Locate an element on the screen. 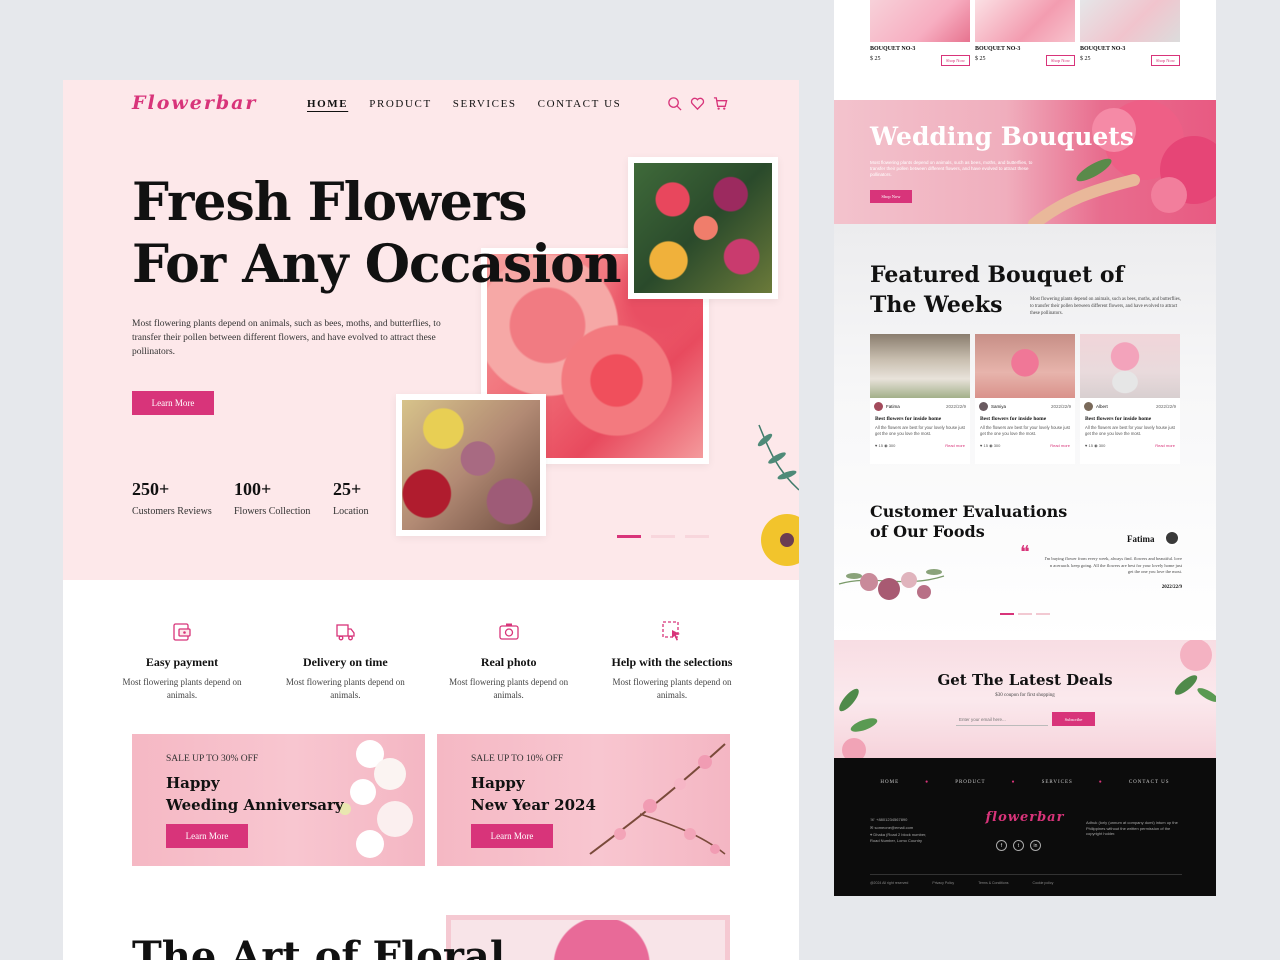 Image resolution: width=1280 pixels, height=960 pixels. search-icon is located at coordinates (674, 103).